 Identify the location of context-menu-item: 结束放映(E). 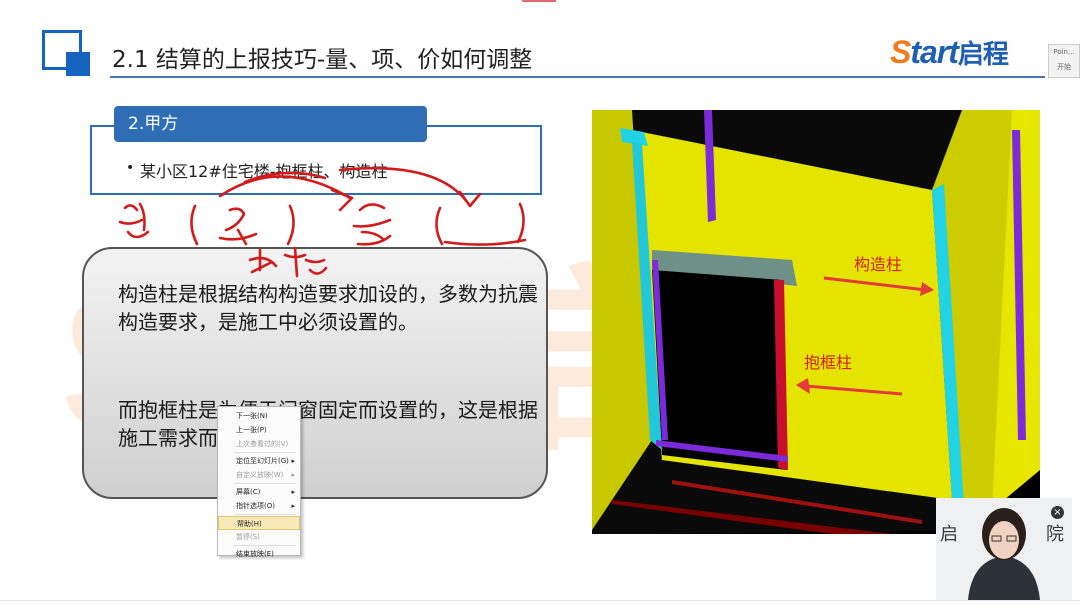
(259, 554).